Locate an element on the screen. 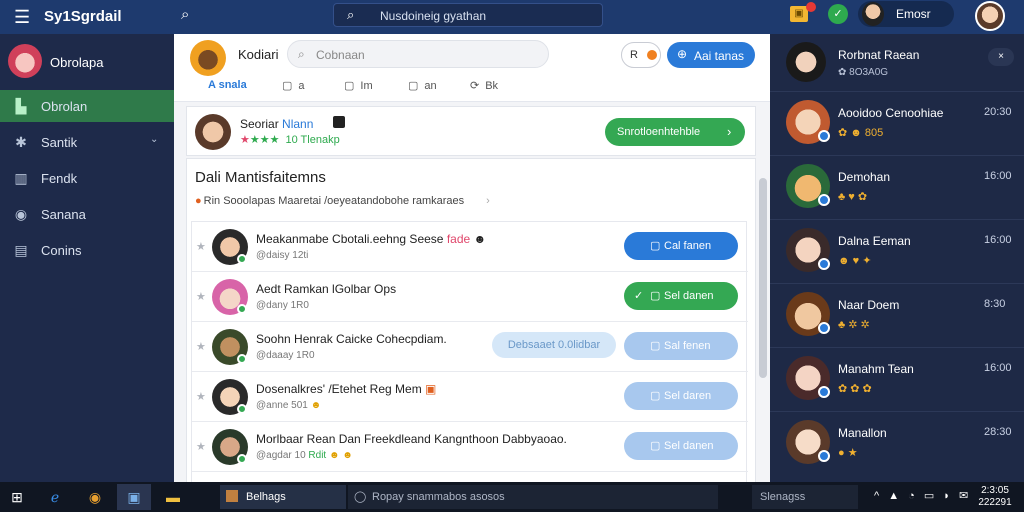 The width and height of the screenshot is (1024, 512). contact-time: 8:30 is located at coordinates (995, 304).